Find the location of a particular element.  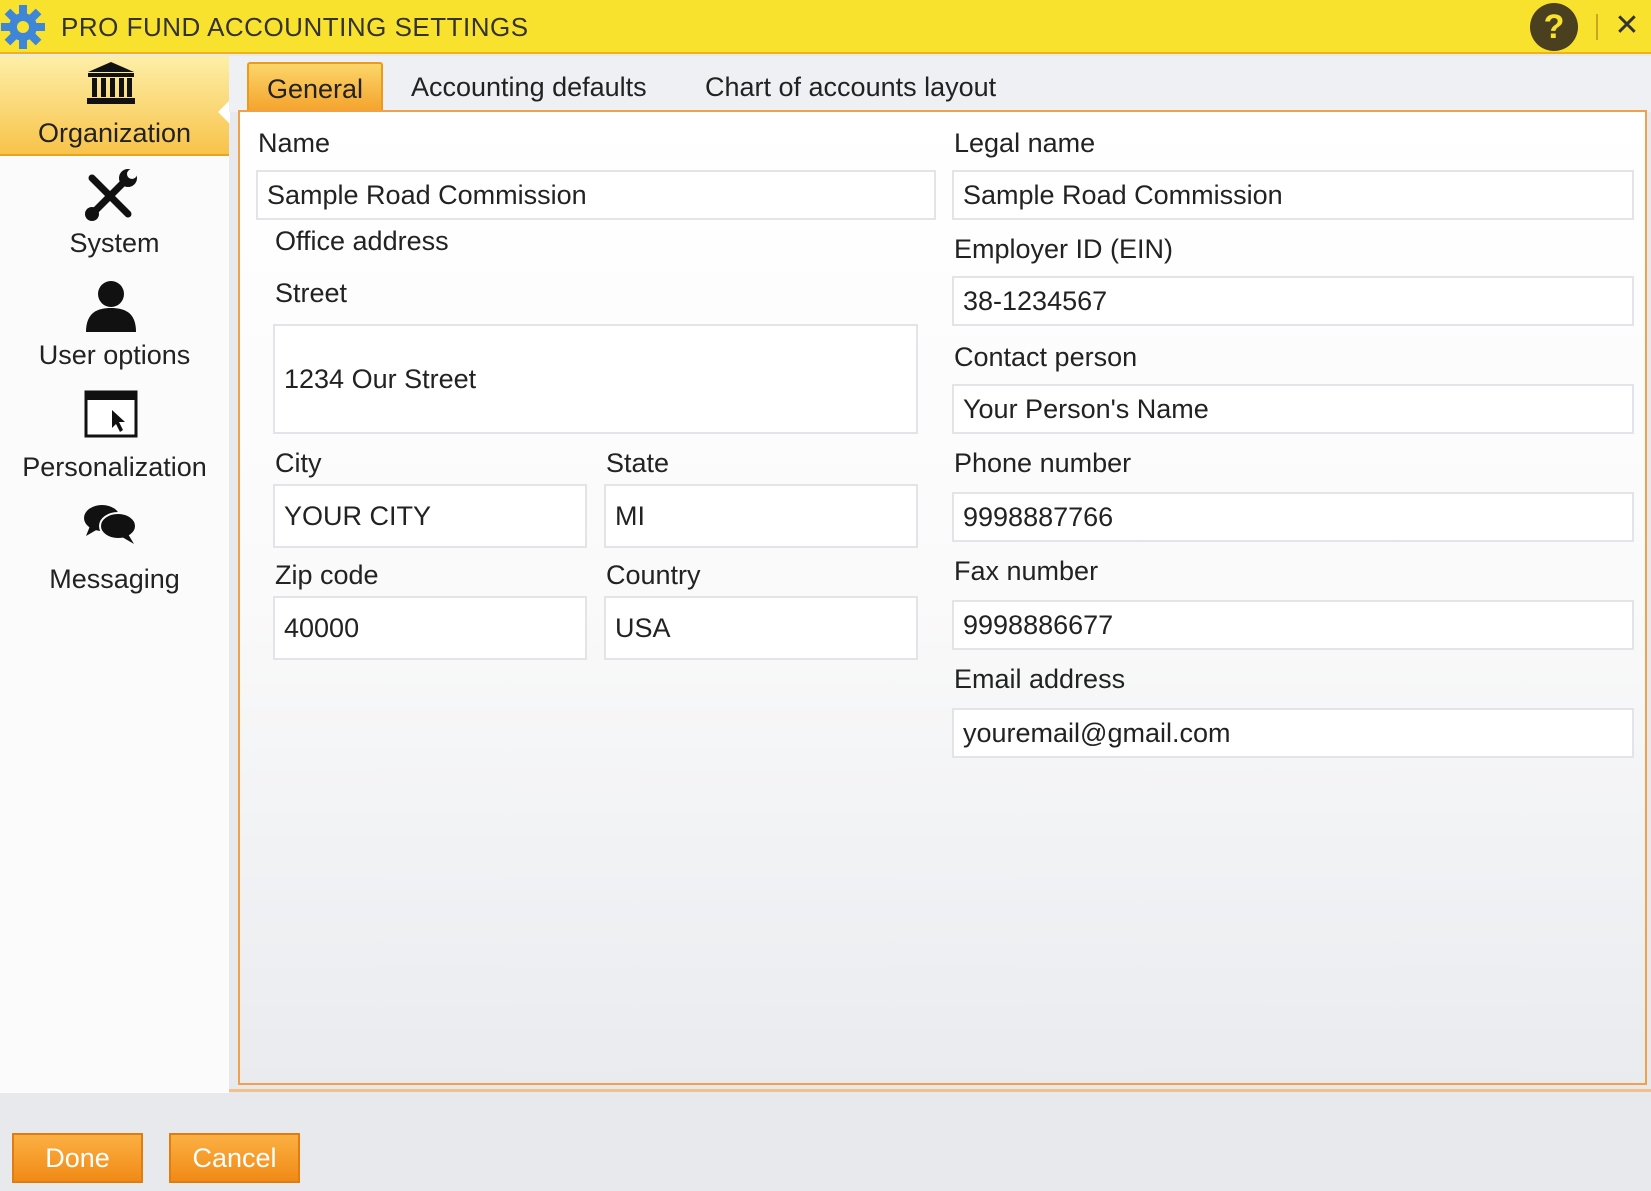

bank-icon is located at coordinates (111, 83).